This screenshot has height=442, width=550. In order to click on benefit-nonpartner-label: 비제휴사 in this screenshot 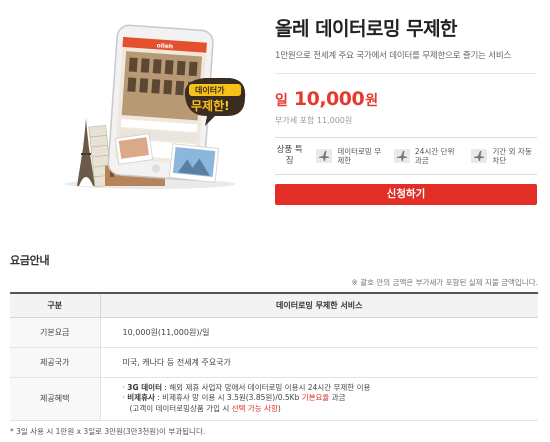, I will do `click(141, 398)`.